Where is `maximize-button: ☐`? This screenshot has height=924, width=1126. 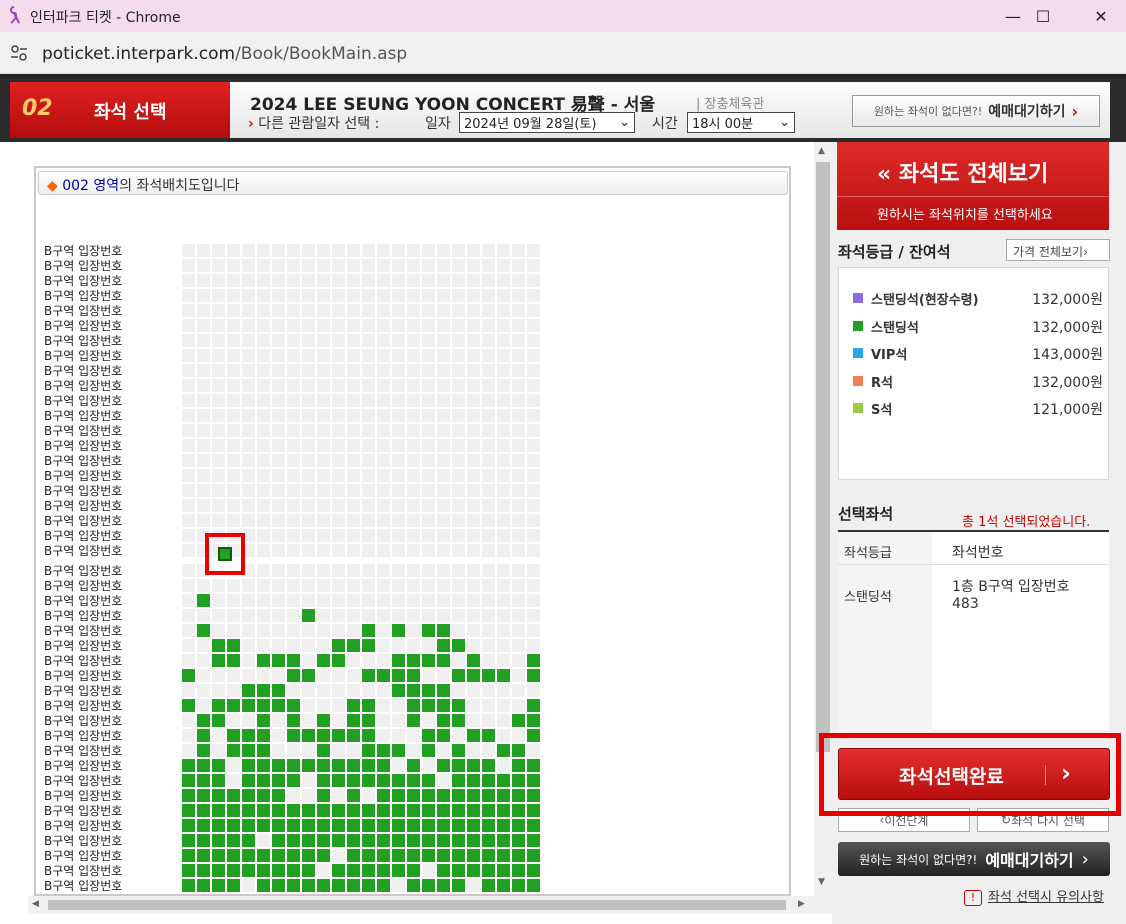 maximize-button: ☐ is located at coordinates (1043, 16).